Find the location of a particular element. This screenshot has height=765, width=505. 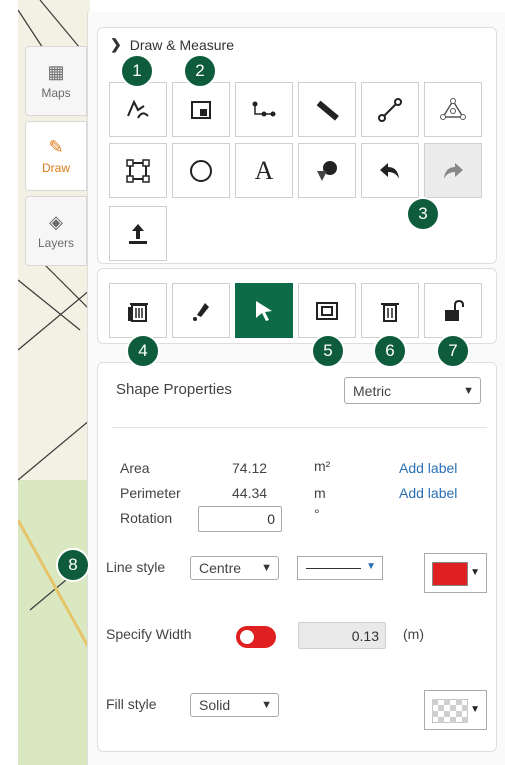

map-icon: ▦ is located at coordinates (56, 72).